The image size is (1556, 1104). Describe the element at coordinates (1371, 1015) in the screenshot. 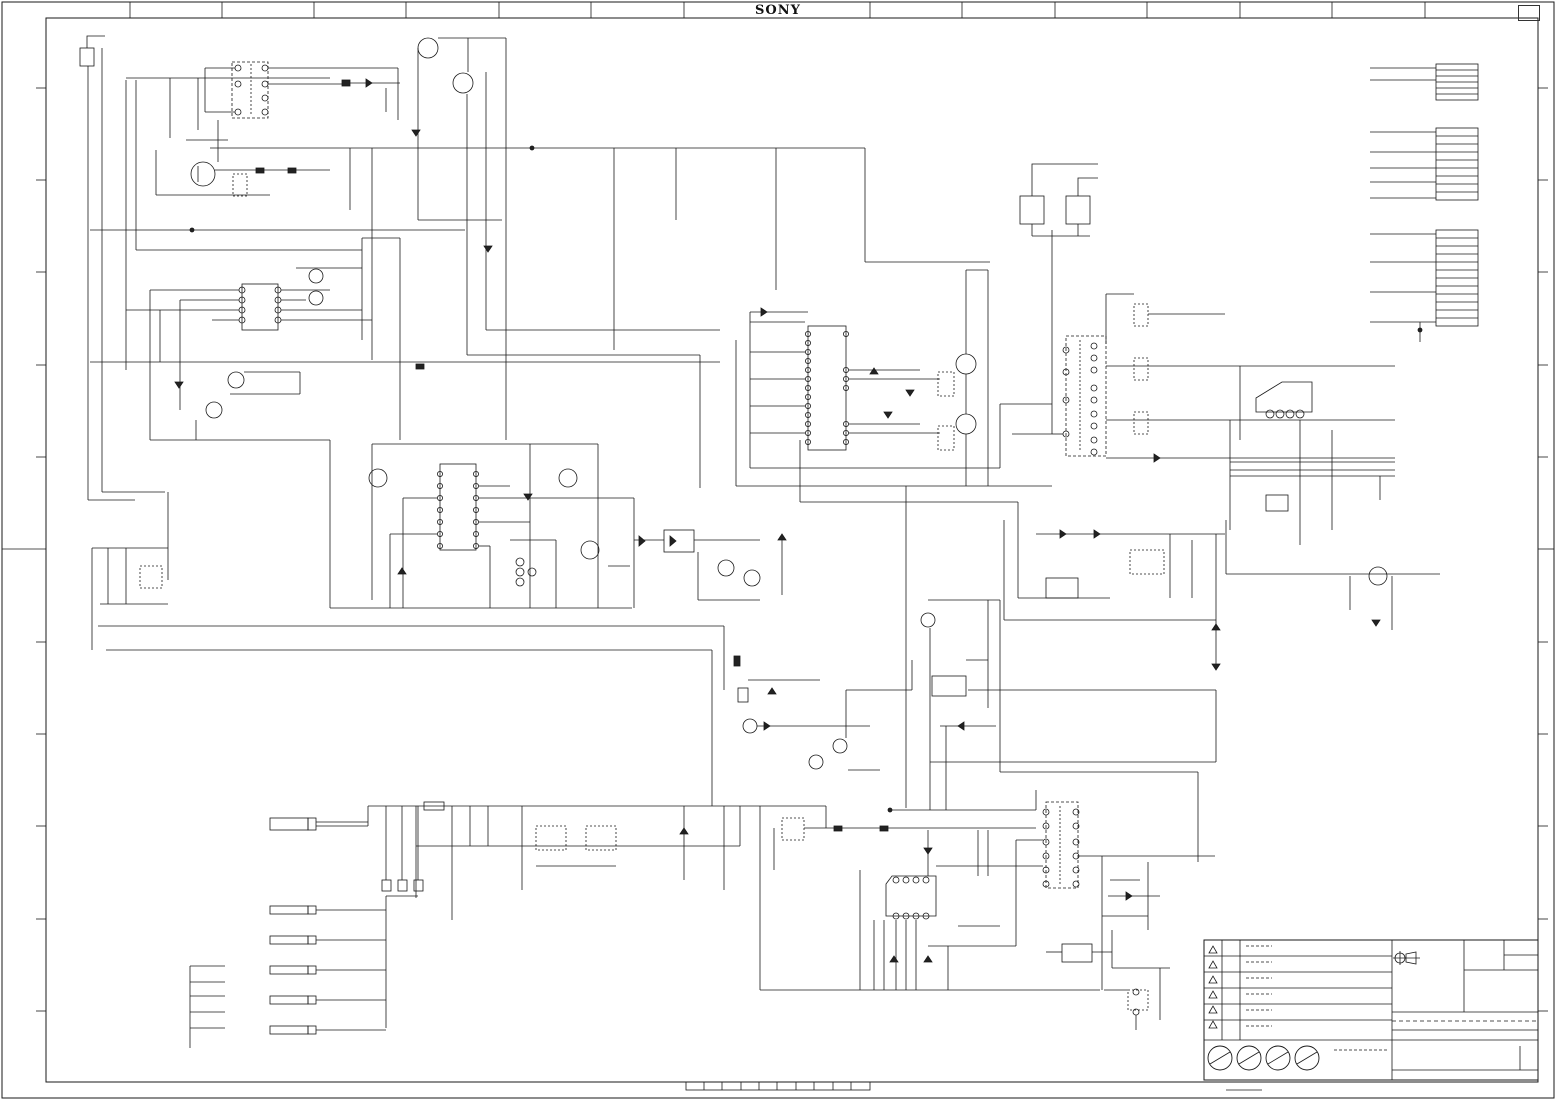

I see `title-block` at that location.